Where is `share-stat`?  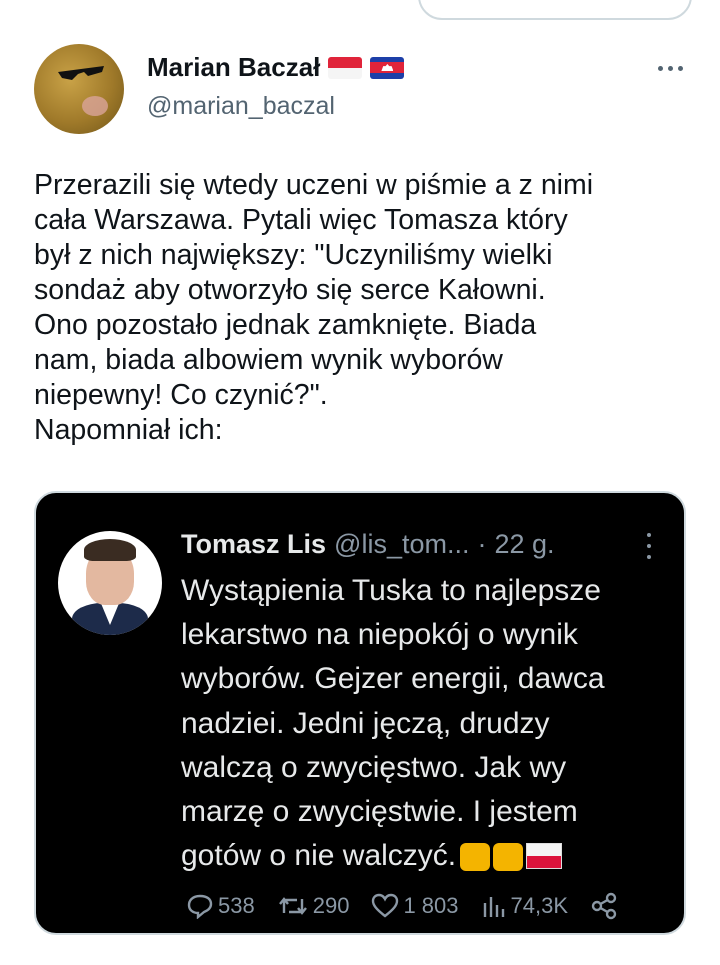
share-stat is located at coordinates (604, 906).